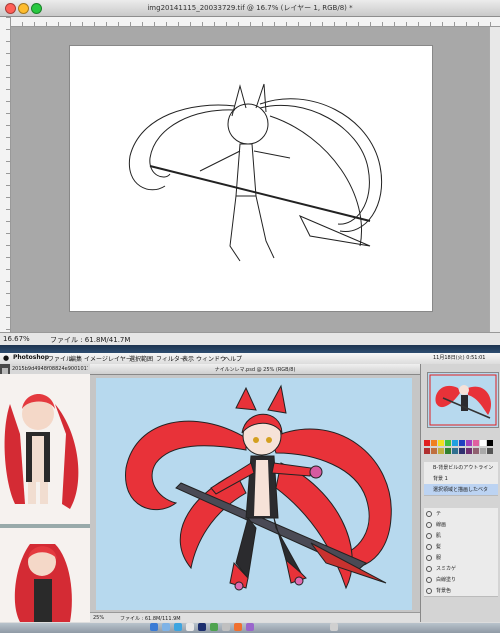 The width and height of the screenshot is (500, 633). I want to click on preferences-icon, so click(226, 627).